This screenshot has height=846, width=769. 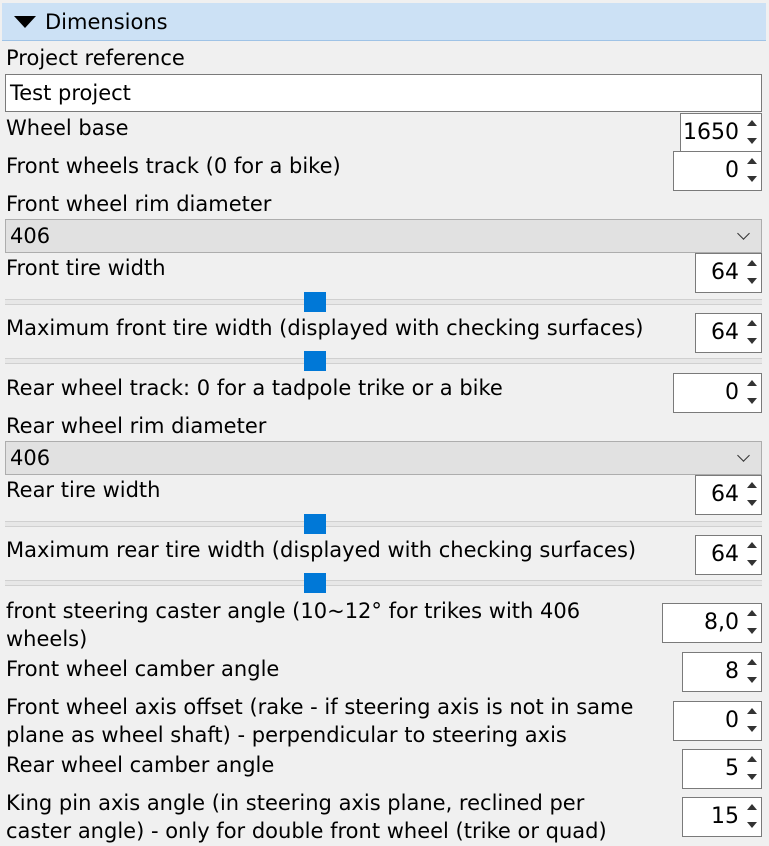 I want to click on axis-offset-spinbox: 0, so click(x=717, y=721).